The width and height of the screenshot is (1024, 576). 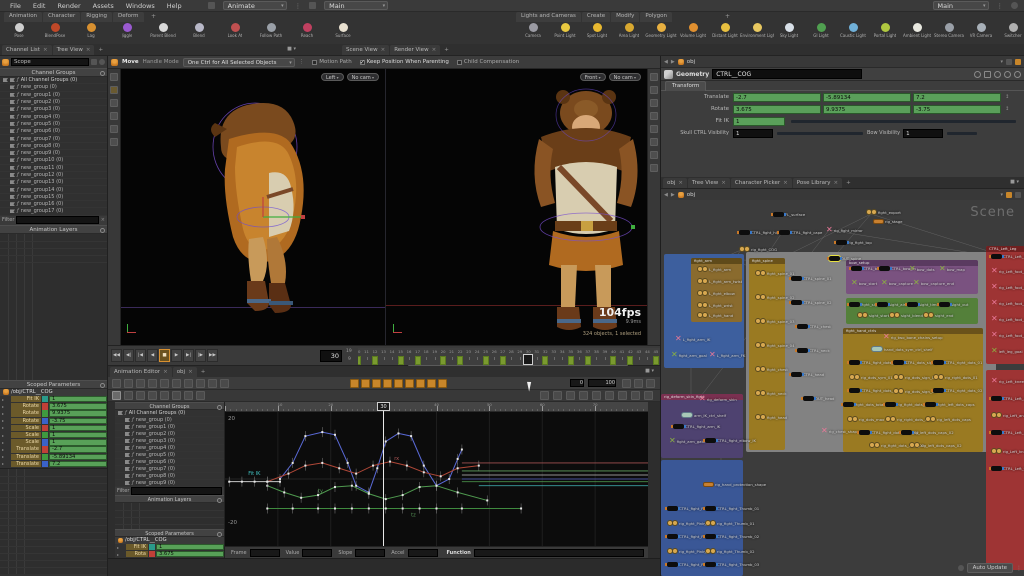 I want to click on skull-visibility-slider, so click(x=820, y=133).